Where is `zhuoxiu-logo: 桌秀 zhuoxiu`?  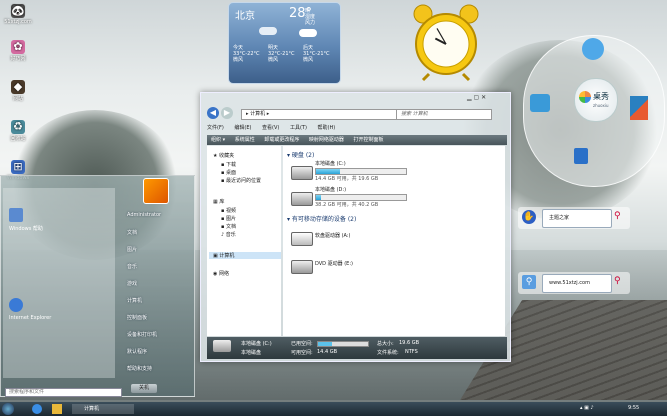
zhuoxiu-logo: 桌秀 zhuoxiu is located at coordinates (596, 100).